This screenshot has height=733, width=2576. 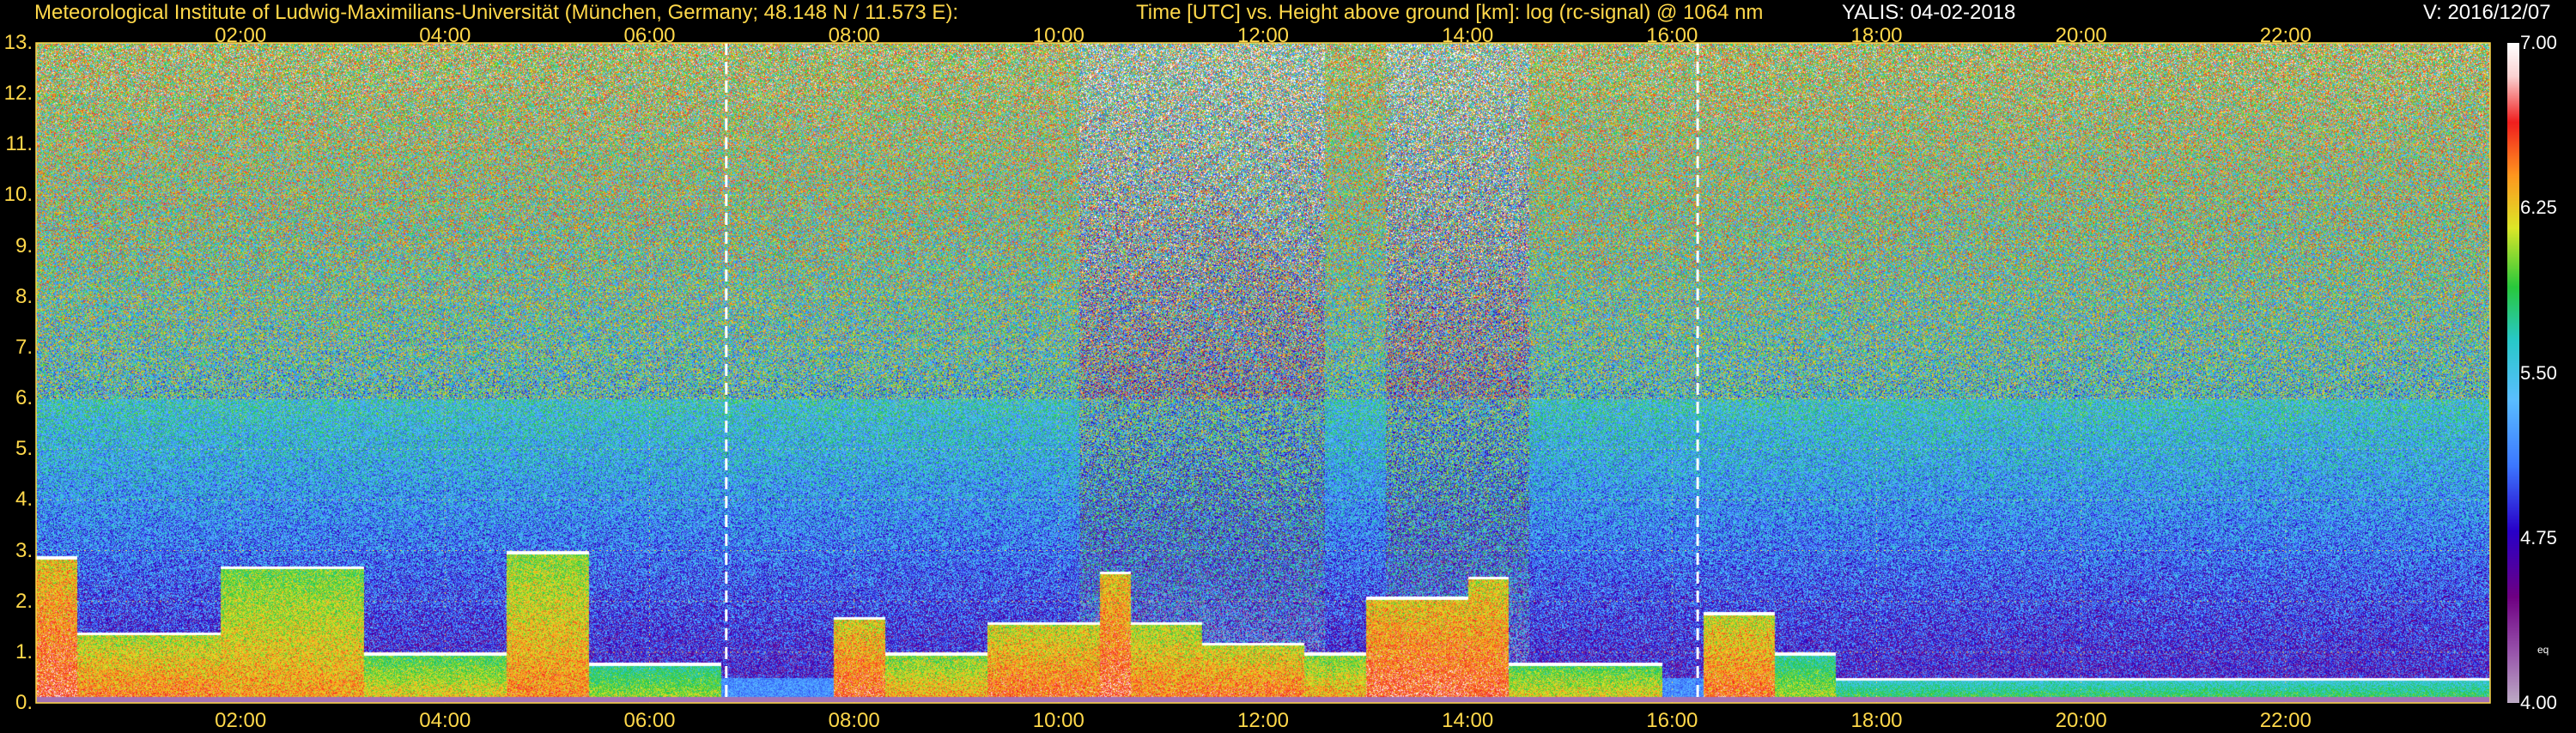 What do you see at coordinates (649, 35) in the screenshot?
I see `x-tick-label-top: 06:00` at bounding box center [649, 35].